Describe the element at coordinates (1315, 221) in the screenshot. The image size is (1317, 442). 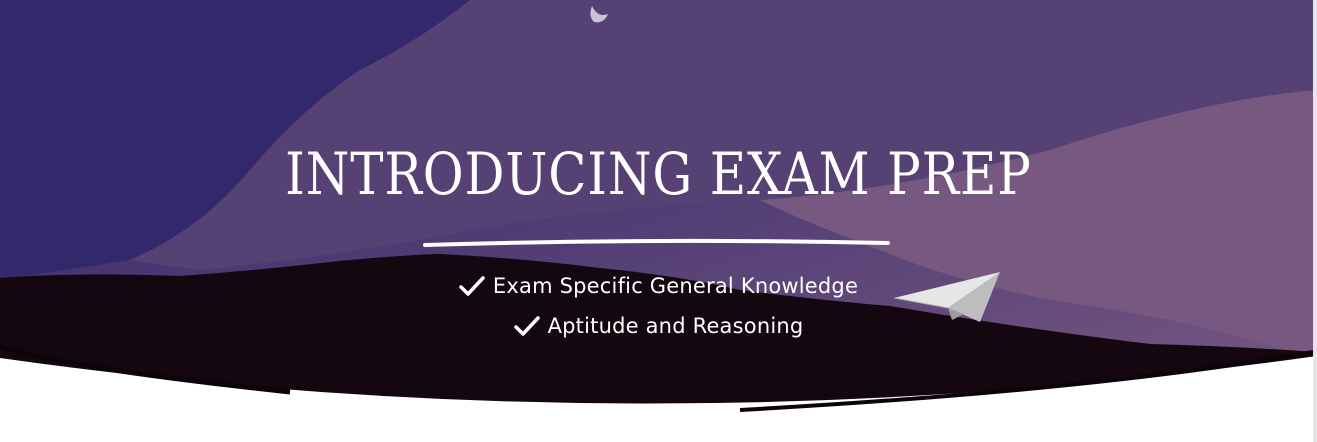
I see `scrollbar` at that location.